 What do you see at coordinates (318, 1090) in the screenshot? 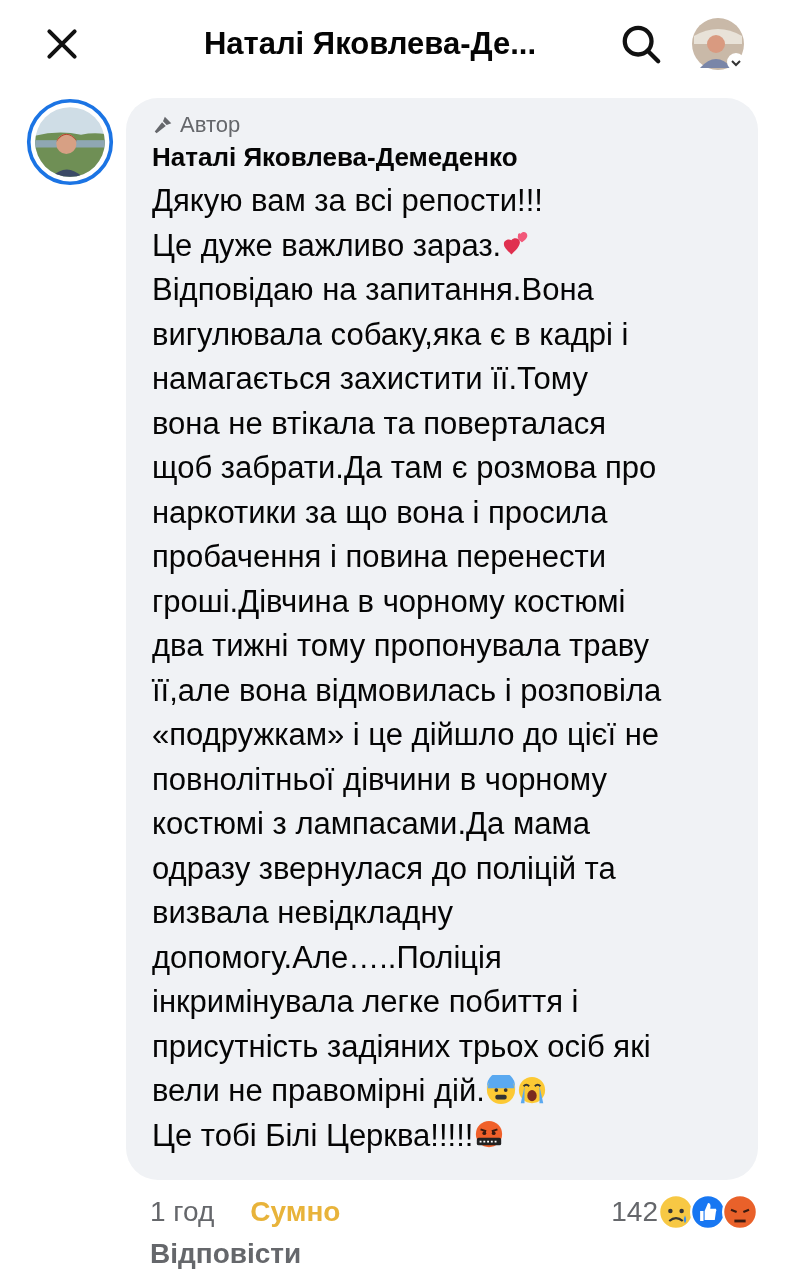
I see `comment-text: вели не правомірні дій.` at bounding box center [318, 1090].